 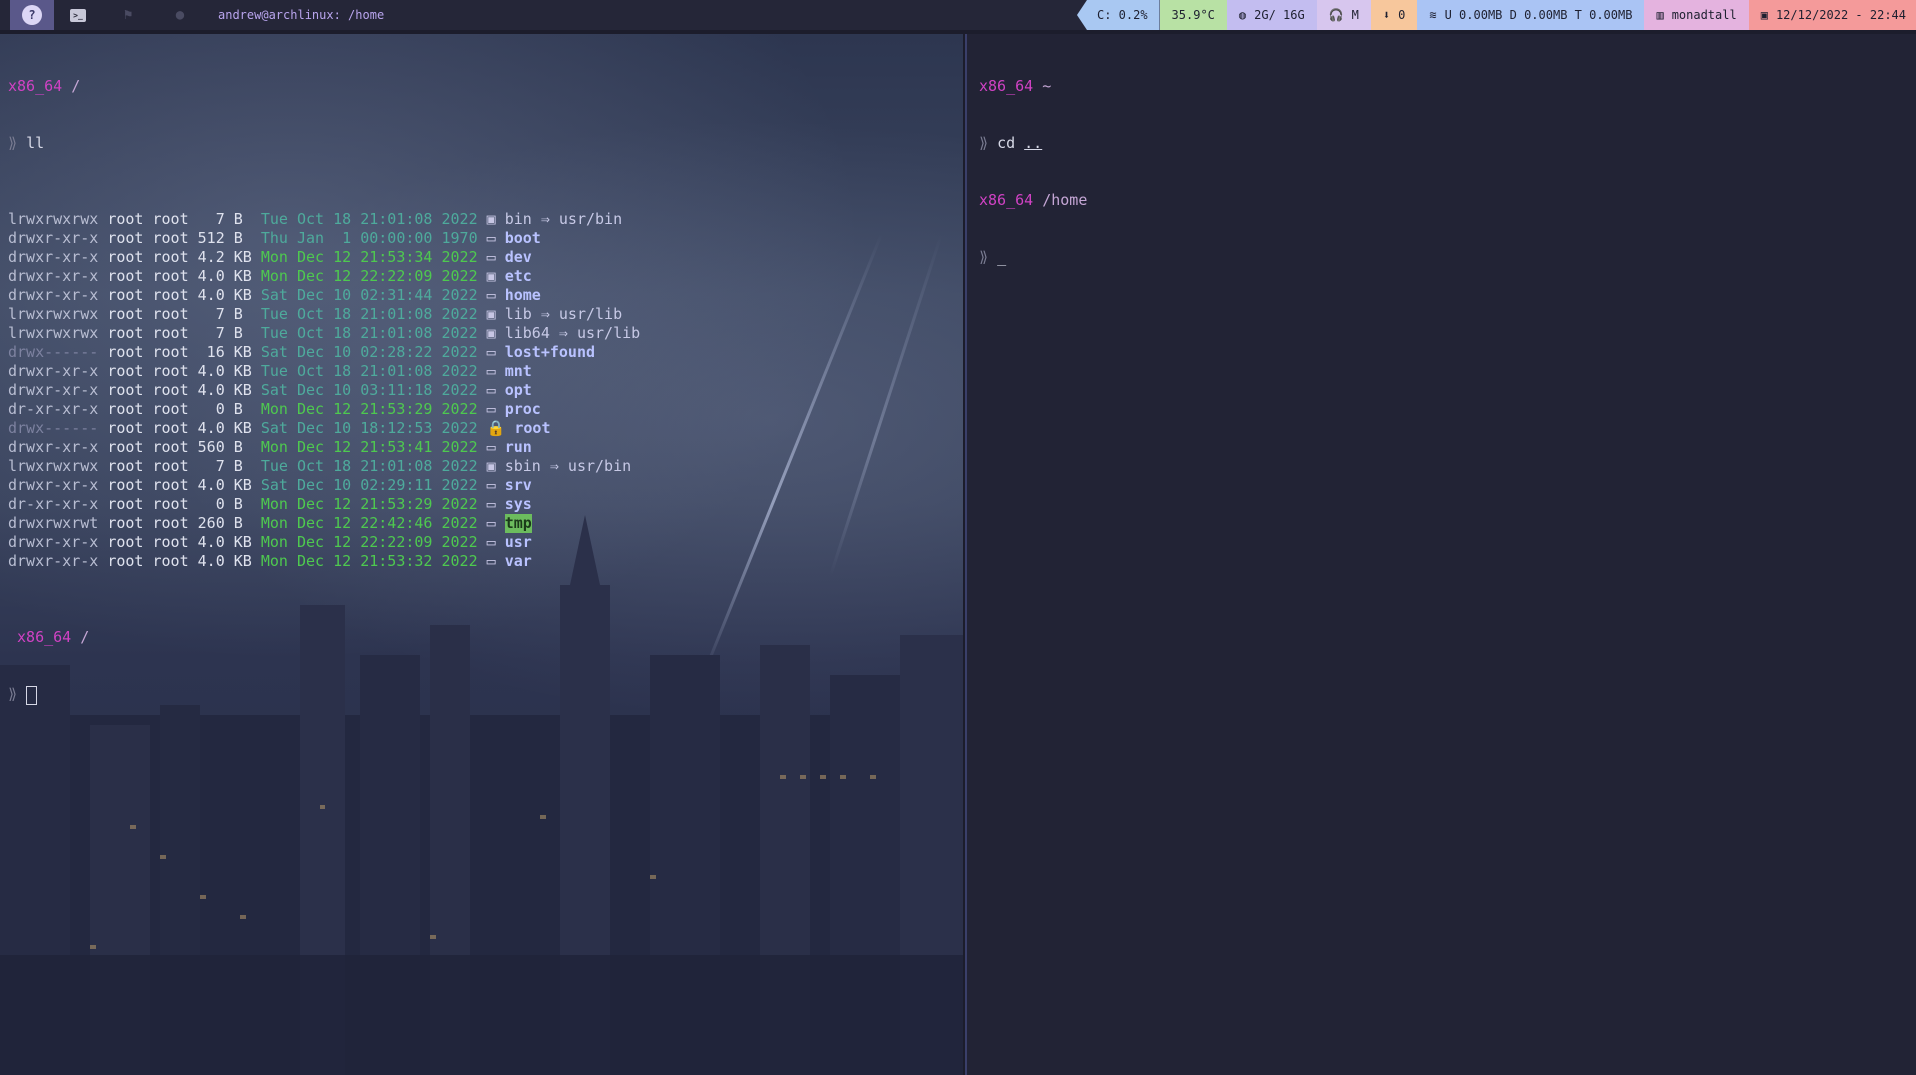 What do you see at coordinates (369, 466) in the screenshot?
I see `modified-date: Tue Oct 18 21:01:08 2022` at bounding box center [369, 466].